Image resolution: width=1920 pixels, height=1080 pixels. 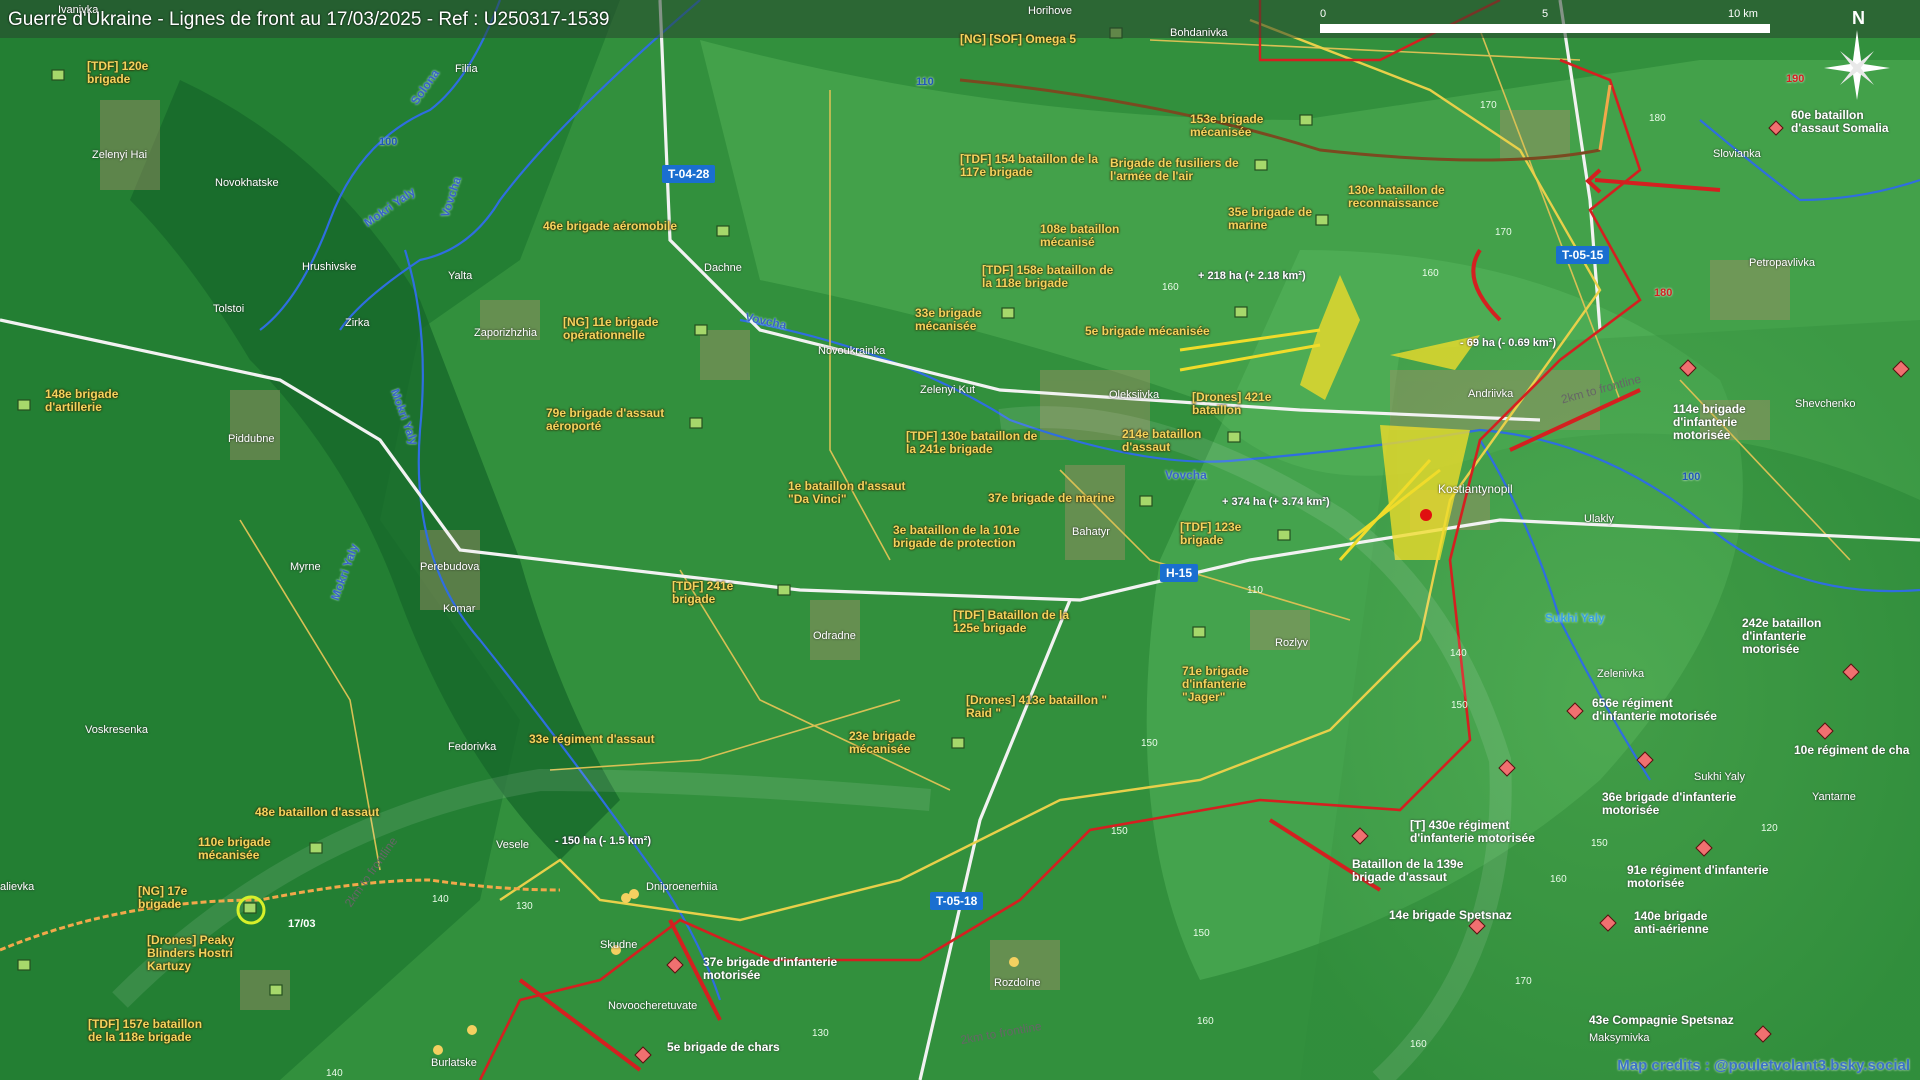 I want to click on unit-label-ru: Bataillon de la 139e brigade d'assaut, so click(x=1424, y=871).